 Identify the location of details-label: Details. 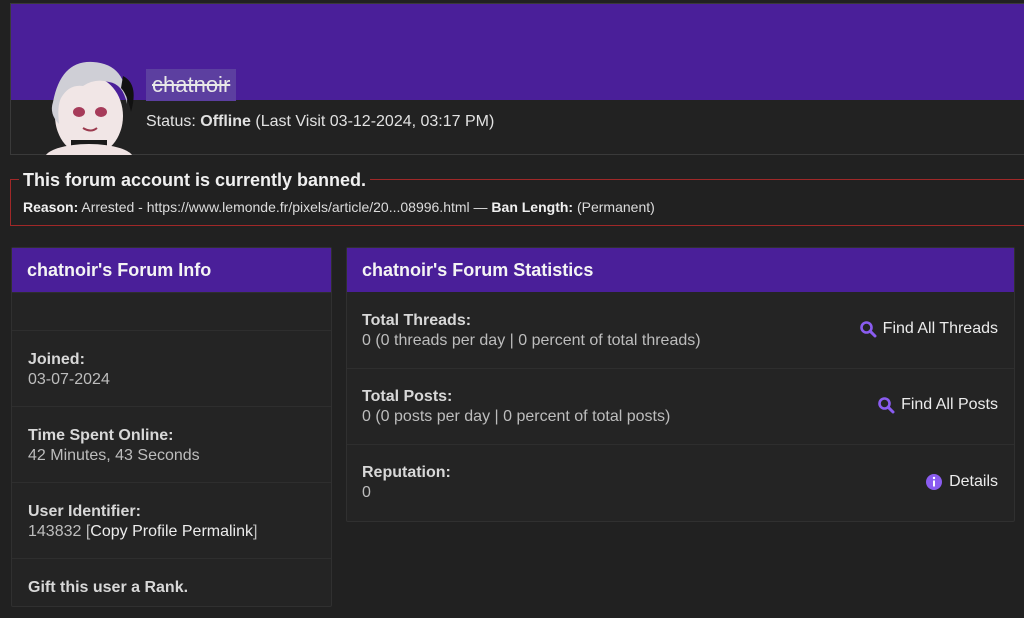
(973, 481).